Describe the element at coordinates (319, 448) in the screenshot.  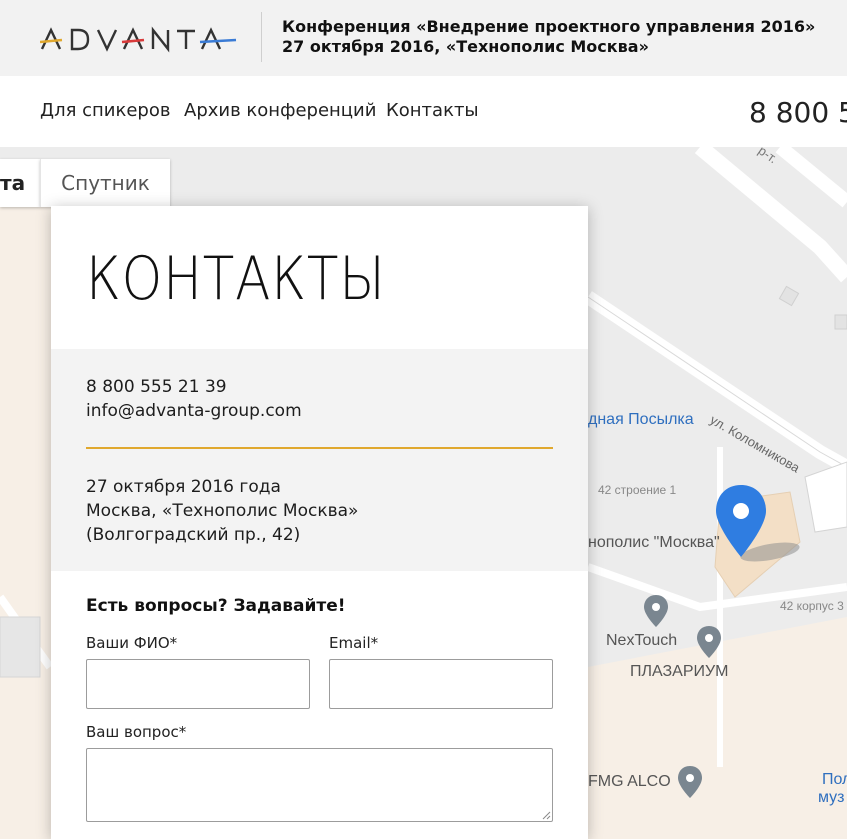
I see `accent-divider` at that location.